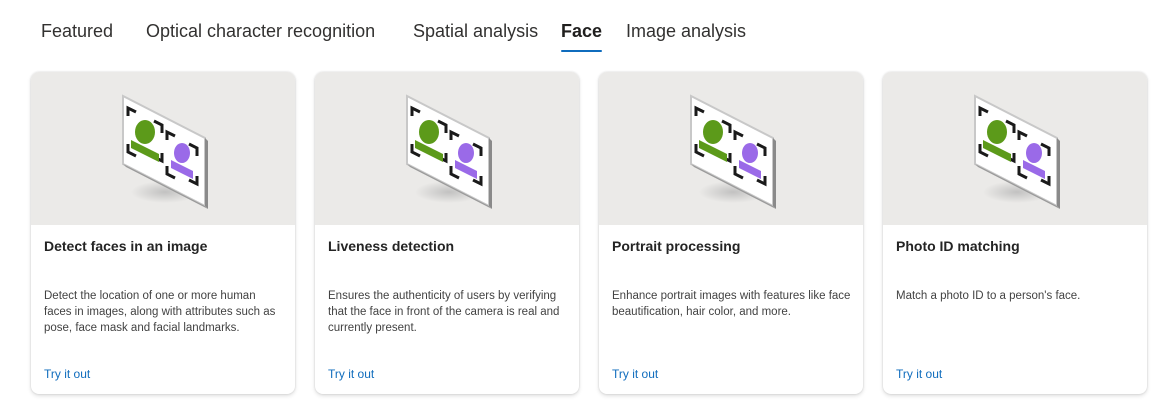  I want to click on tab-label: Image analysis, so click(686, 31).